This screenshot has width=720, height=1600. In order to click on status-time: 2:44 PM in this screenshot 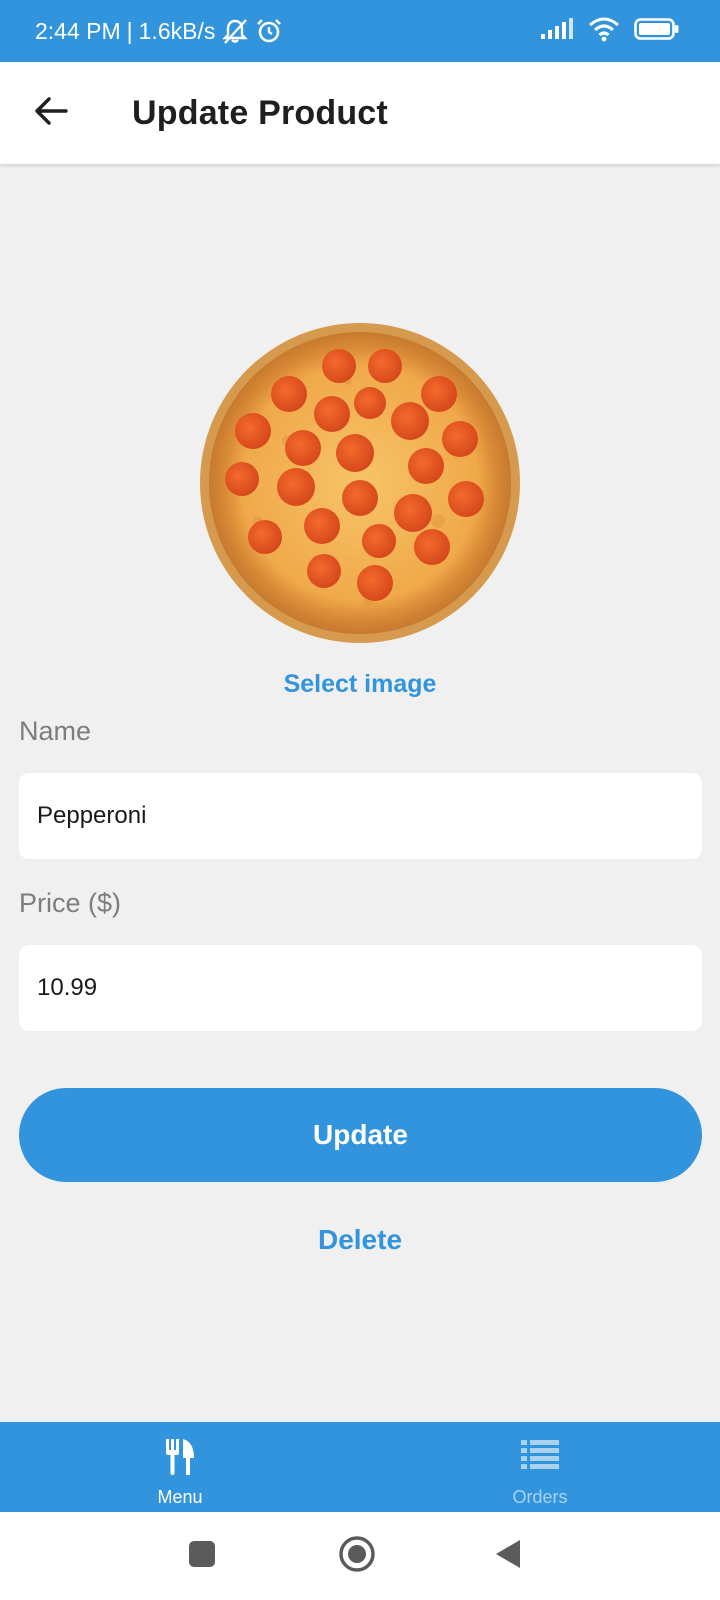, I will do `click(78, 30)`.